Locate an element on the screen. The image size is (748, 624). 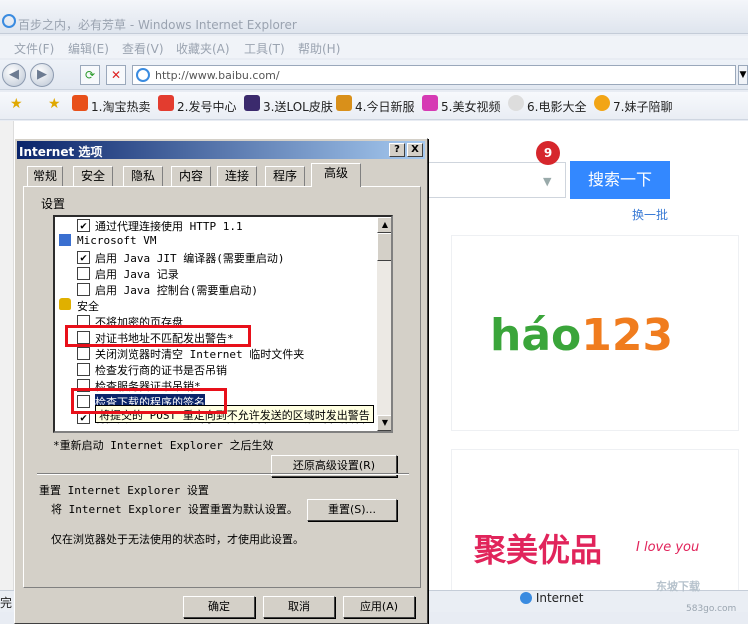
lock-icon is located at coordinates (65, 304).